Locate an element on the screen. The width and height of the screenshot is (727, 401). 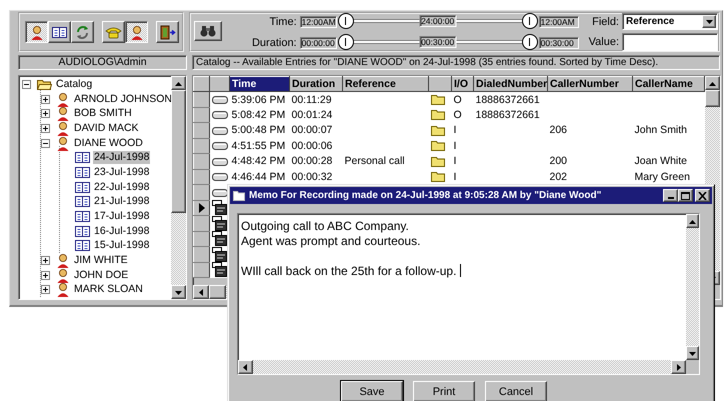
tree-item: 24-Jul-1998 is located at coordinates (121, 157).